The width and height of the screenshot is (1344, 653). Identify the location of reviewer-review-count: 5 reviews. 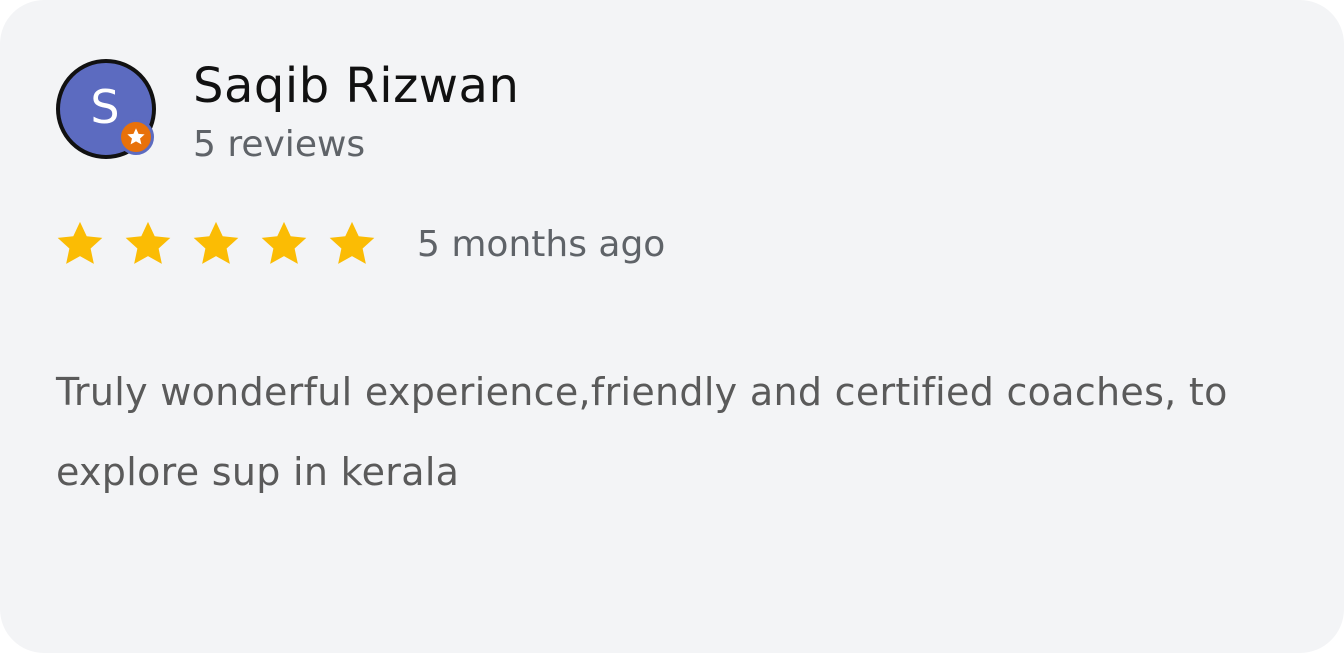
(279, 144).